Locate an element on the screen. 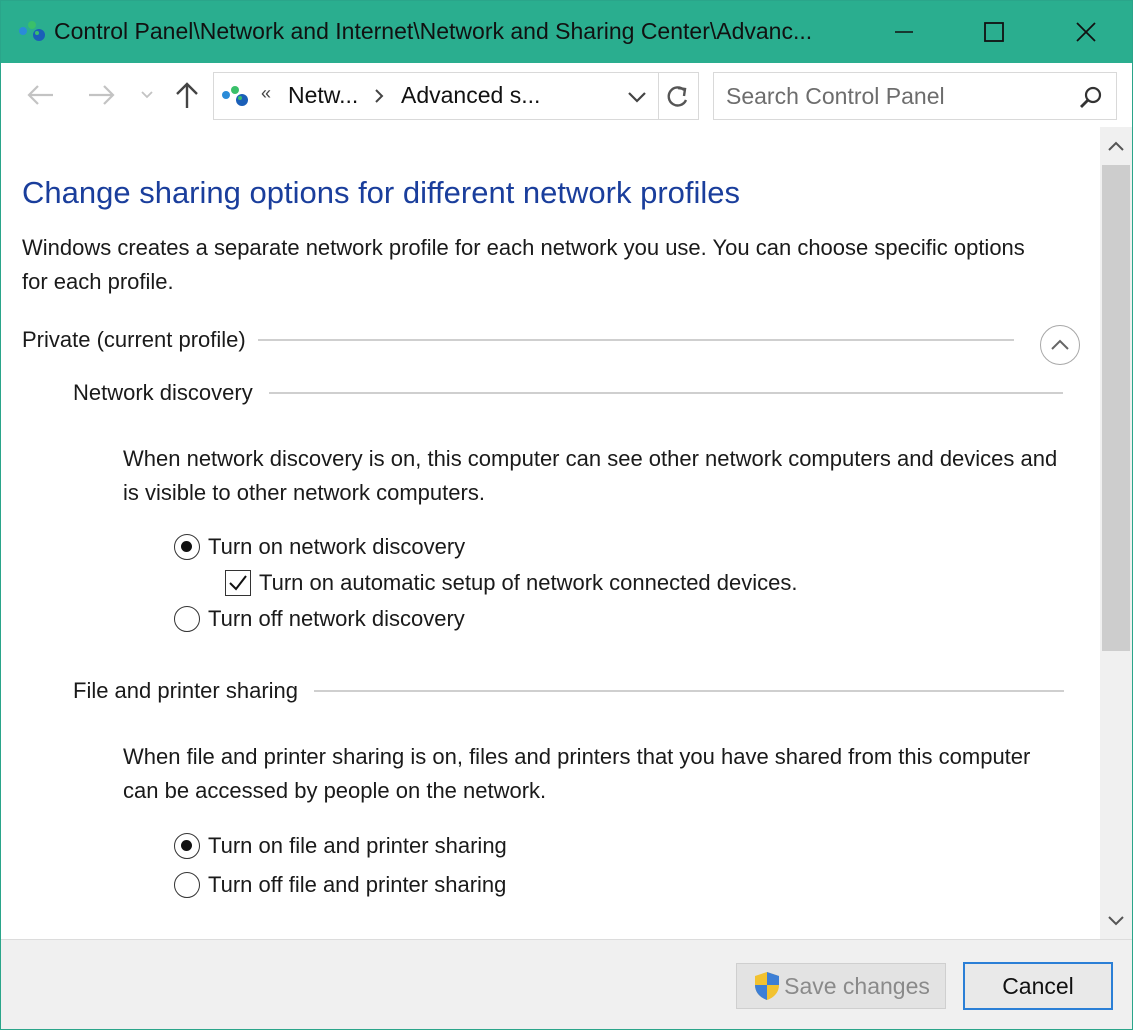 The image size is (1133, 1030). up-button is located at coordinates (187, 95).